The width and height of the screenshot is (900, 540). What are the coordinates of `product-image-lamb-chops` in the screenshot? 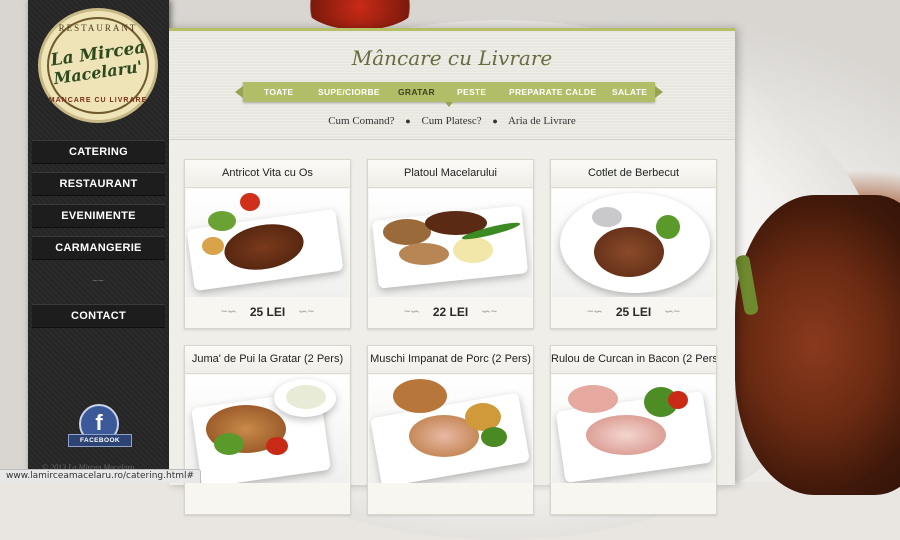 It's located at (633, 243).